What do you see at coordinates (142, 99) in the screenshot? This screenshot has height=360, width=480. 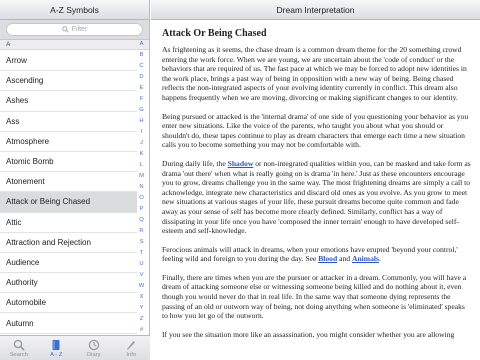 I see `index-letter: F` at bounding box center [142, 99].